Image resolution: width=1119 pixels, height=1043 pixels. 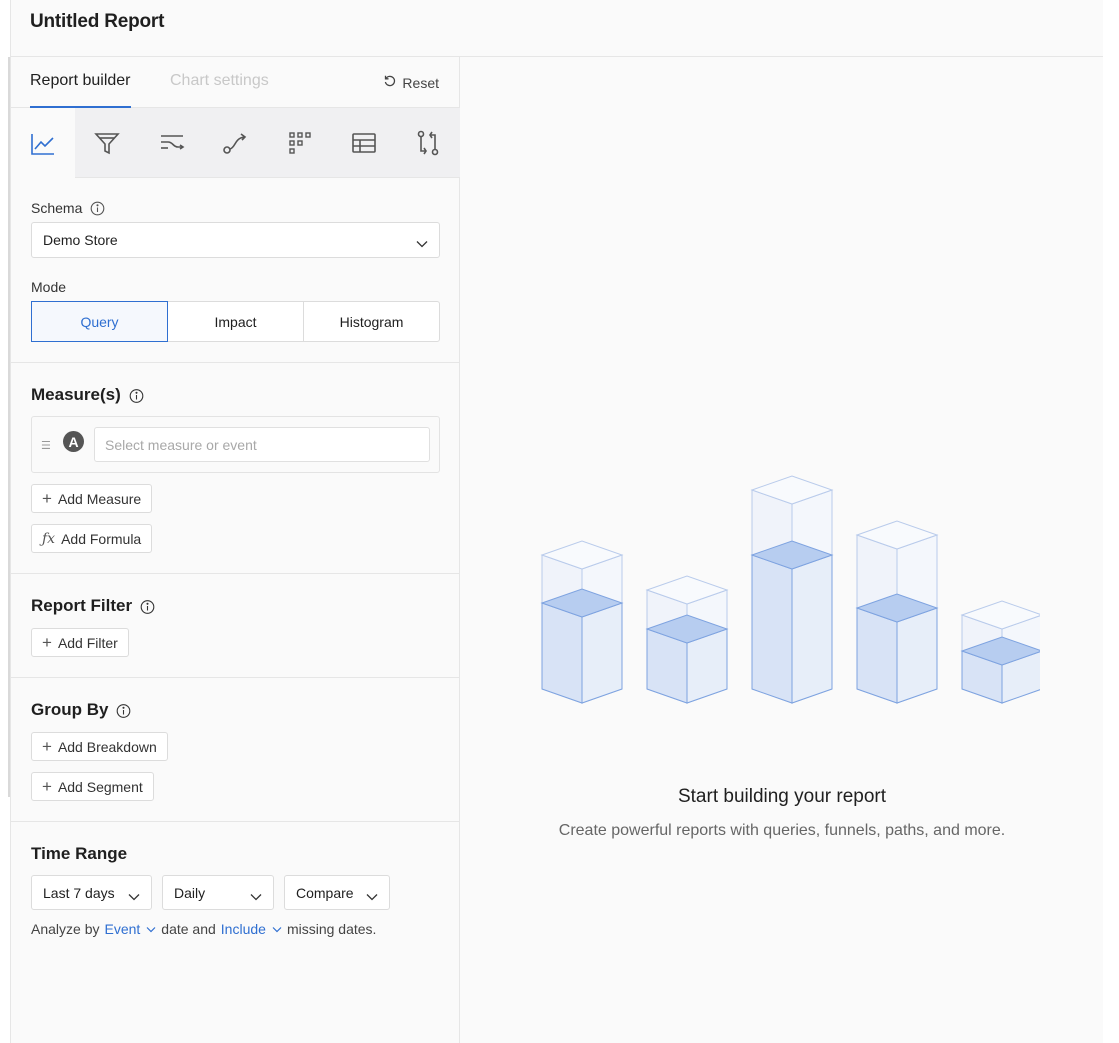 What do you see at coordinates (100, 786) in the screenshot?
I see `add-segment-label: Add Segment` at bounding box center [100, 786].